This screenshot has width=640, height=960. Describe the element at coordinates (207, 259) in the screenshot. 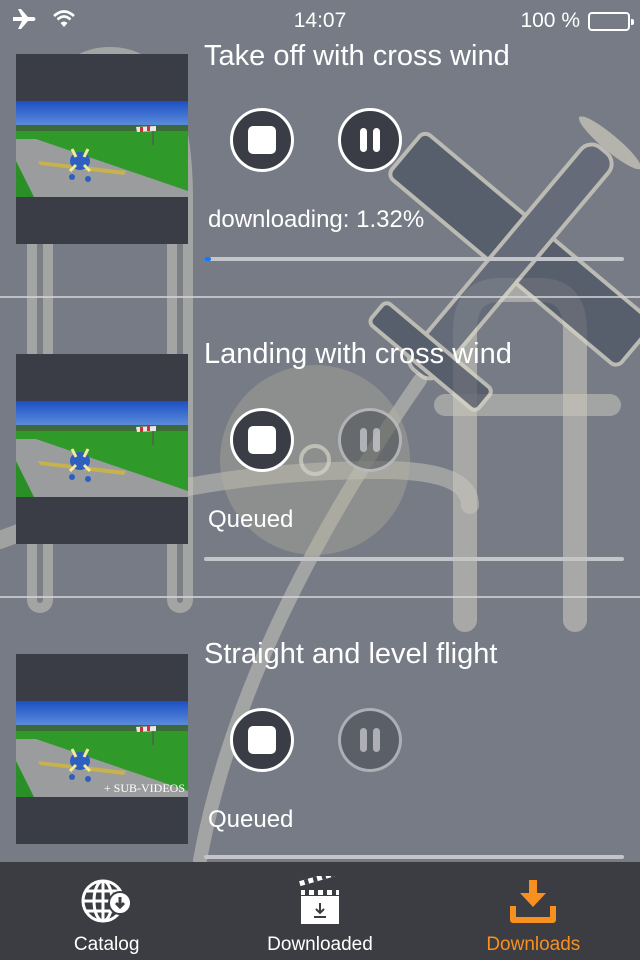

I see `progress-fill` at that location.